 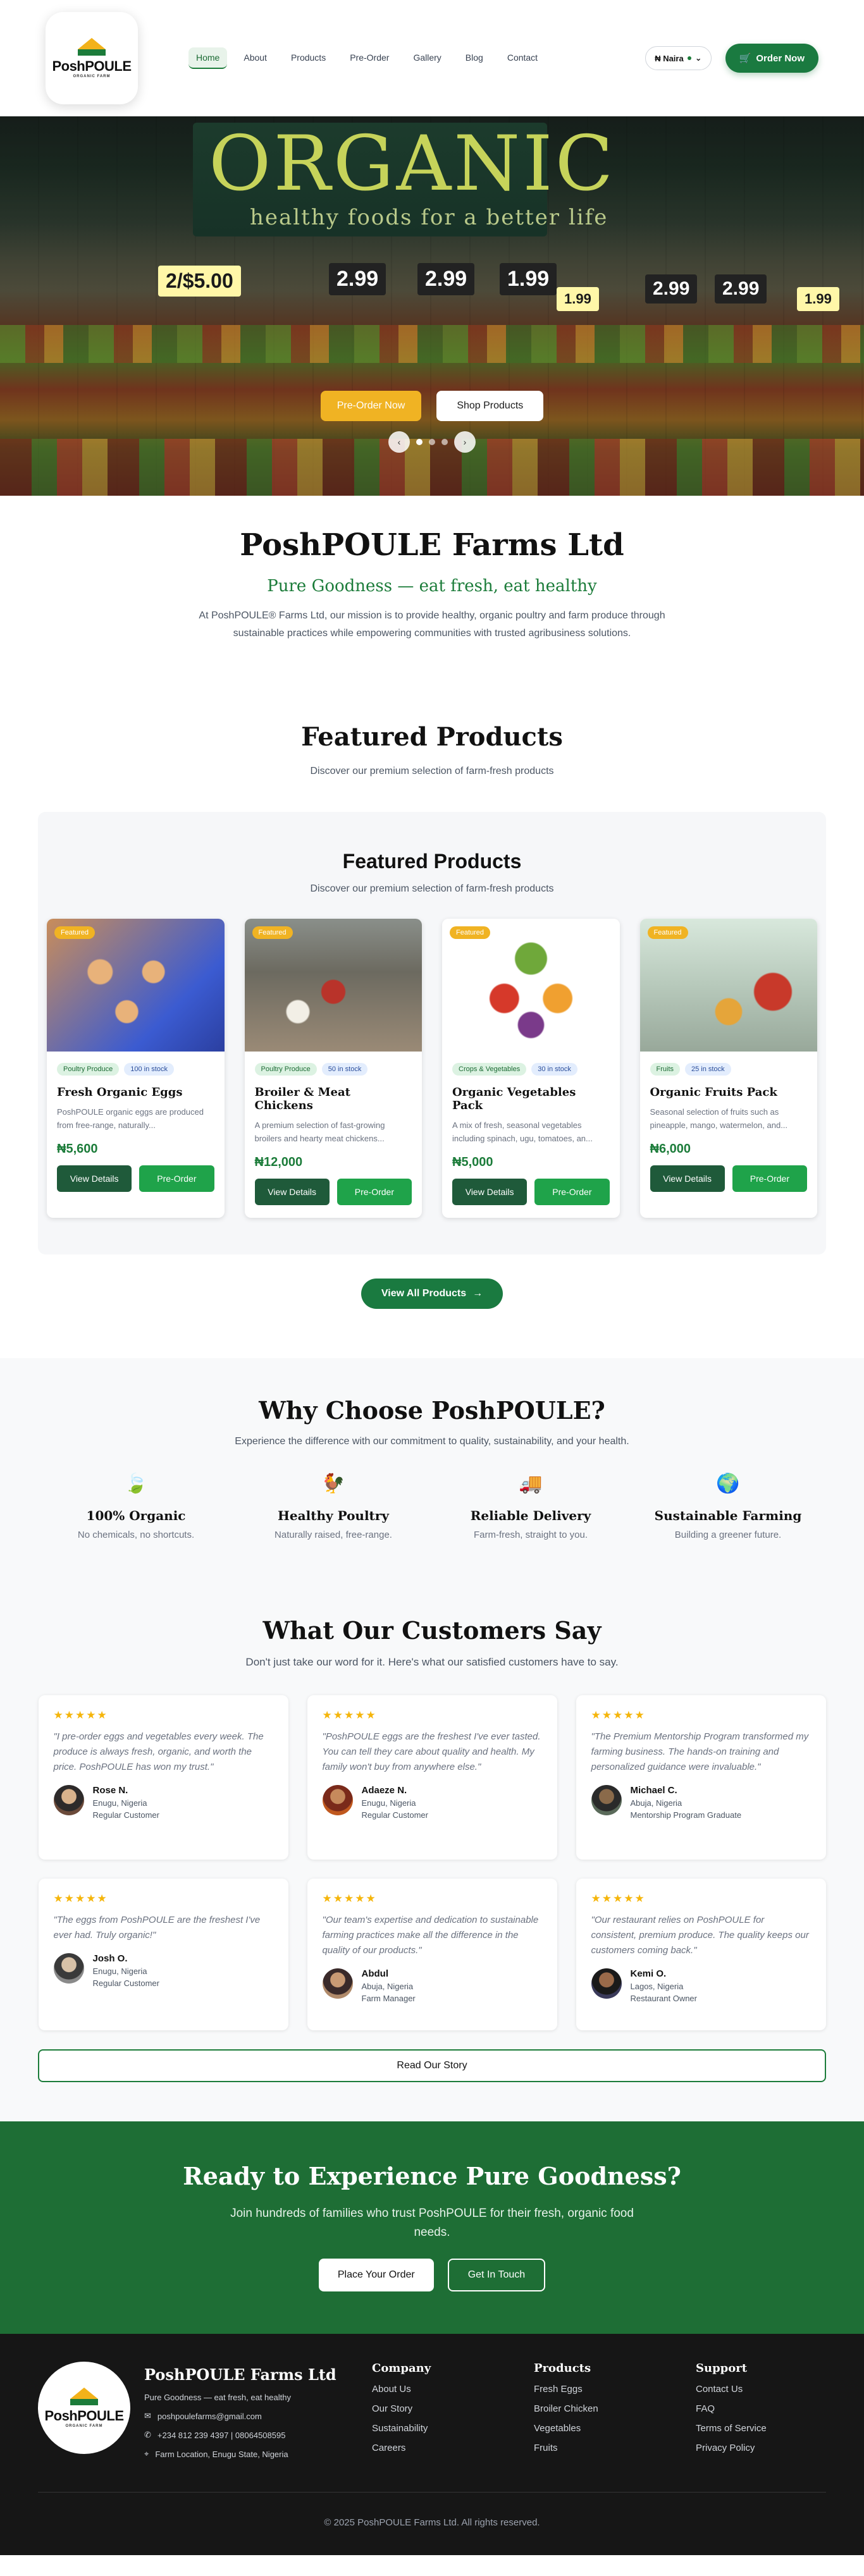 I want to click on category-badge: Crops & Vegetables, so click(x=490, y=1069).